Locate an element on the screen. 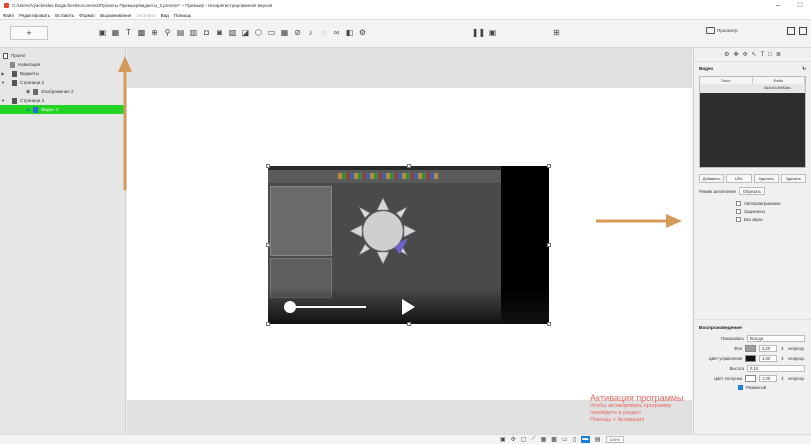  blur-checkbox: Размытый is located at coordinates (752, 387).